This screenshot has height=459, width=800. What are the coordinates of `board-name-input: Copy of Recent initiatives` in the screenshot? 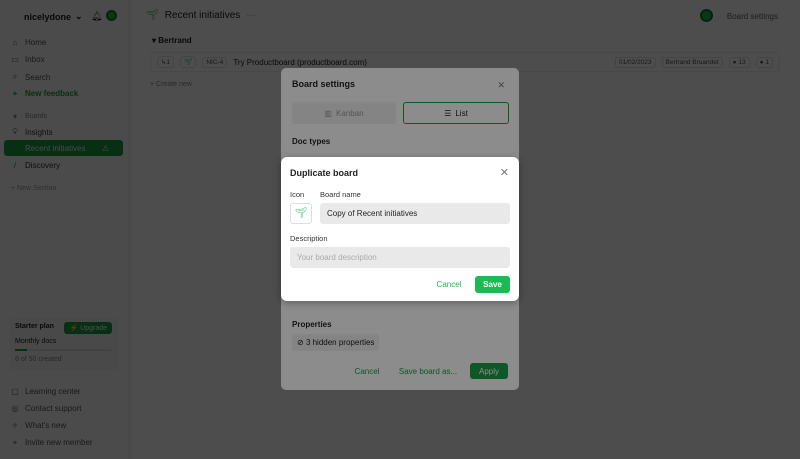 It's located at (415, 213).